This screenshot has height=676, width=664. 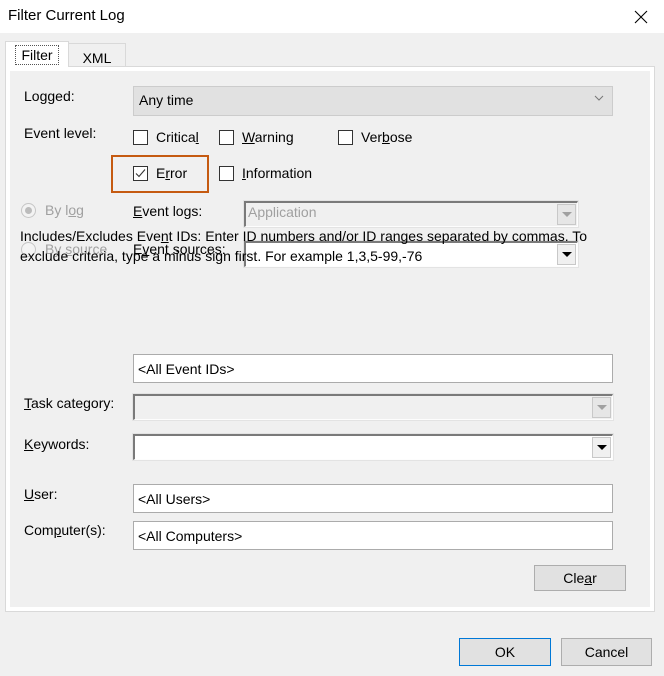 I want to click on user-label: User:, so click(x=41, y=494).